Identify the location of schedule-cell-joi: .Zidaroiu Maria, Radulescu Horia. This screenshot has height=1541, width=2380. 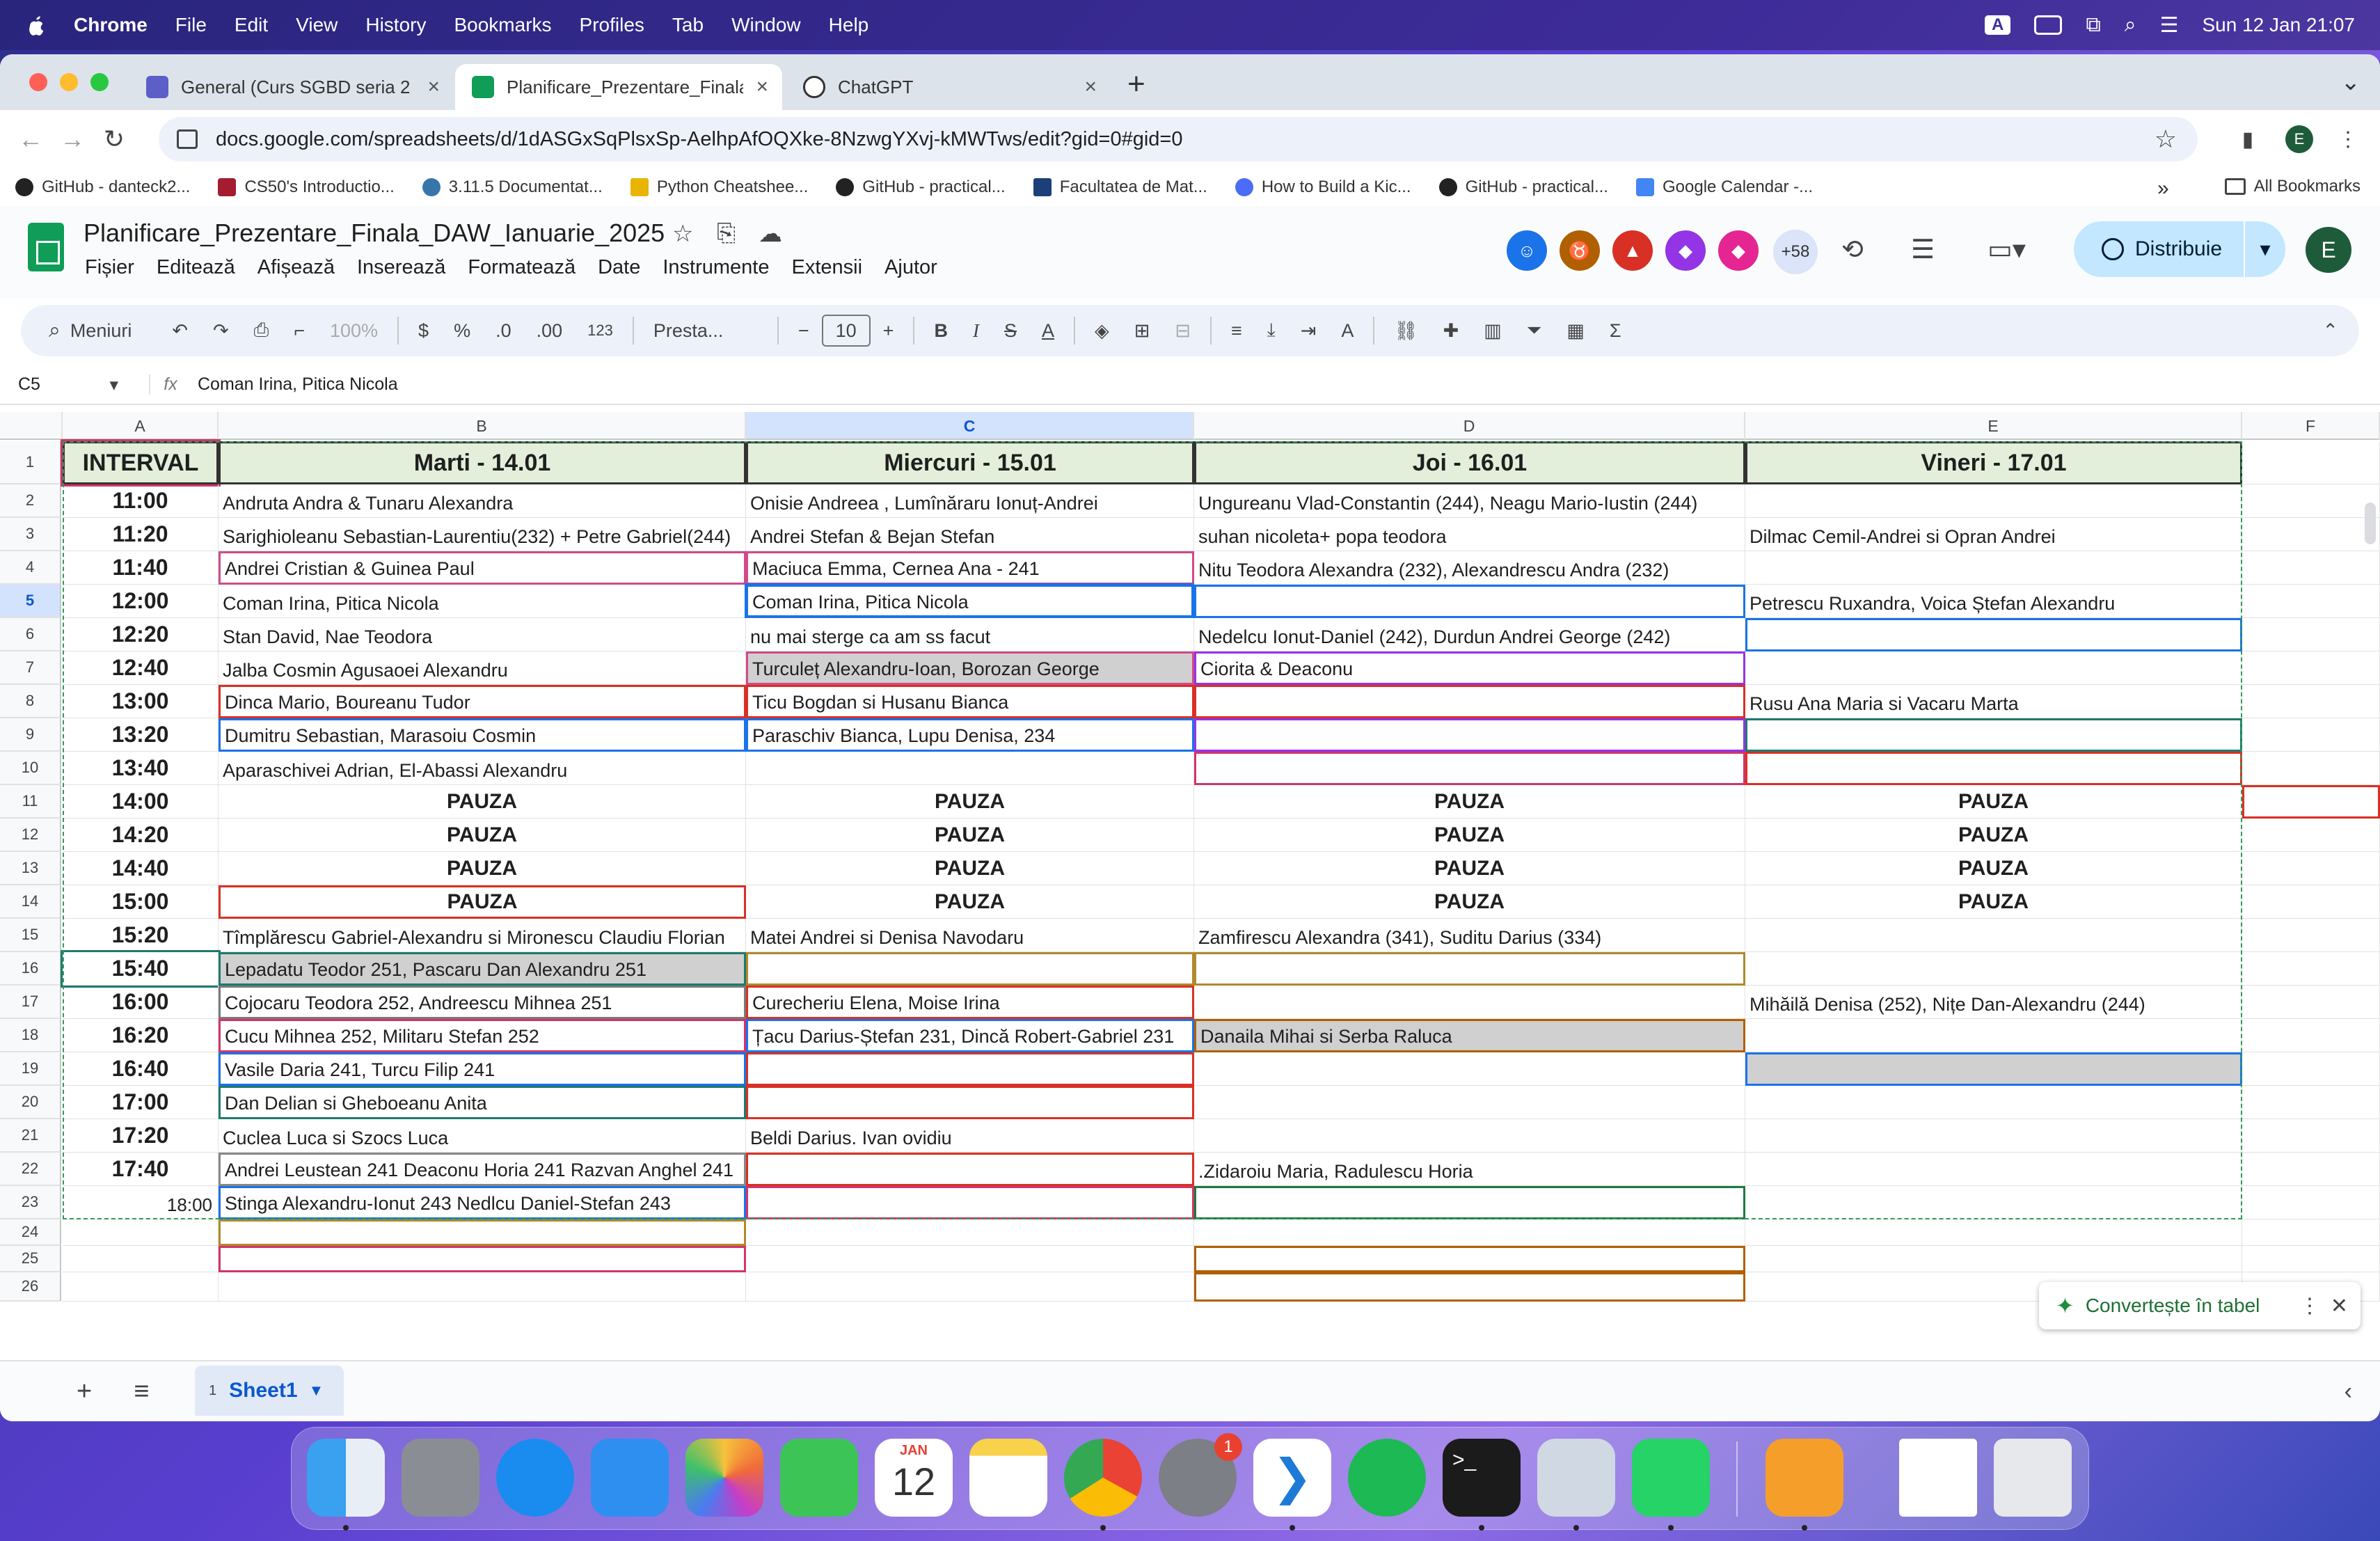
(1469, 1169).